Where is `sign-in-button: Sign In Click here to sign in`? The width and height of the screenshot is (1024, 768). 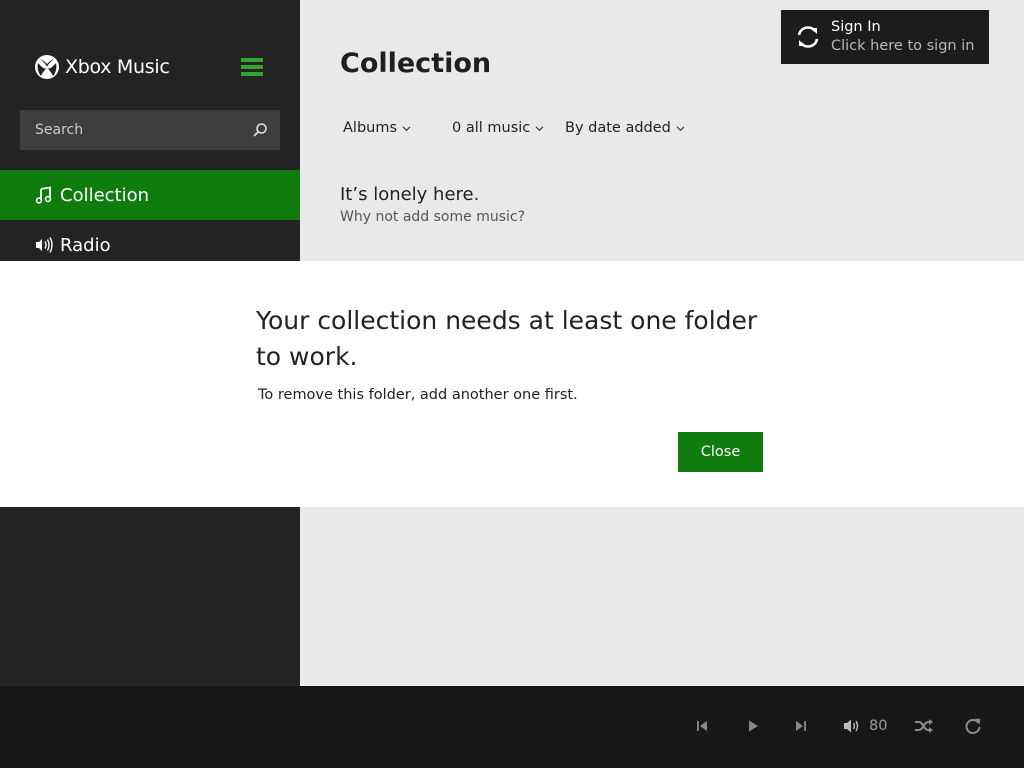
sign-in-button: Sign In Click here to sign in is located at coordinates (885, 37).